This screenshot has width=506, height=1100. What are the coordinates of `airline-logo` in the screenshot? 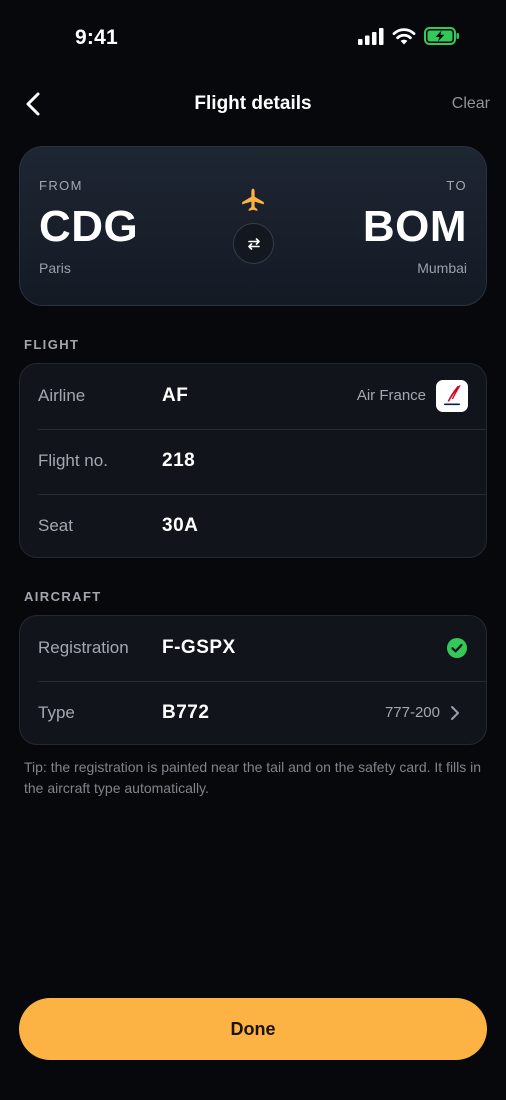 It's located at (452, 396).